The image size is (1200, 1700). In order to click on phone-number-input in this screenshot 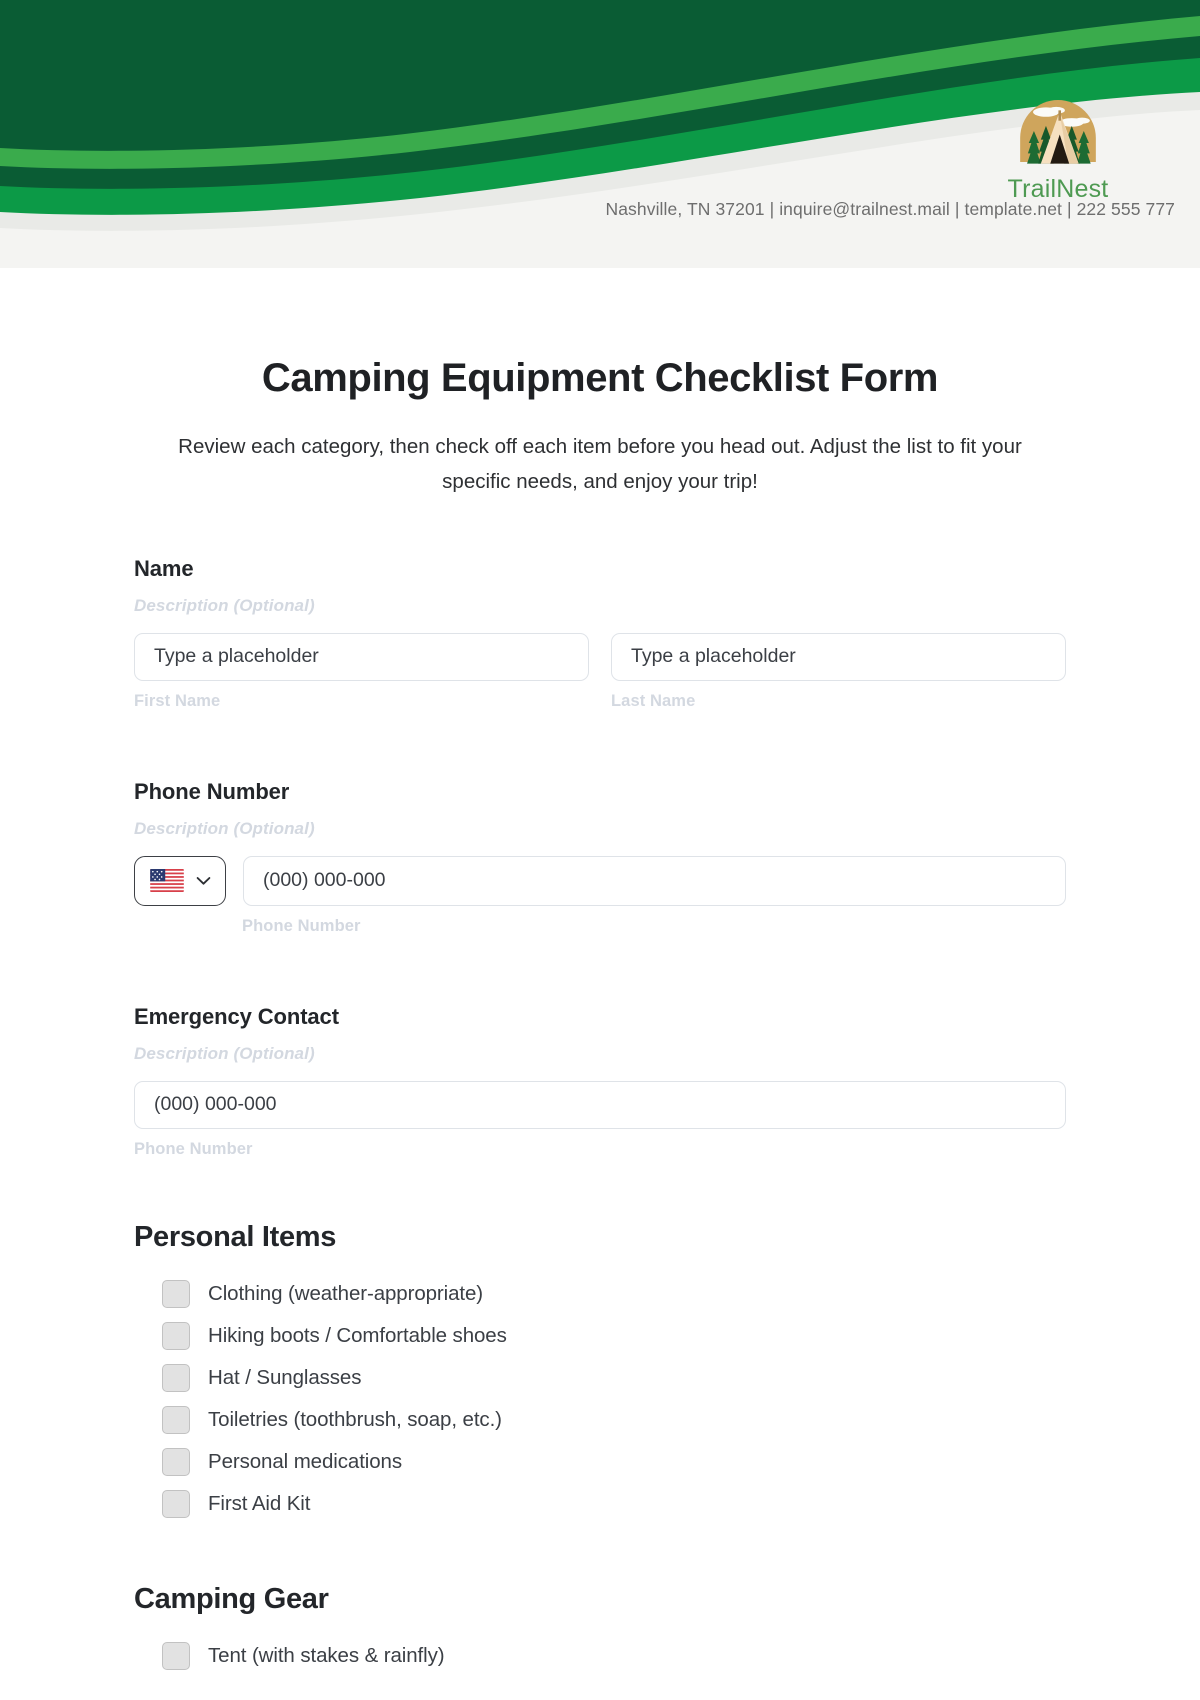, I will do `click(654, 880)`.